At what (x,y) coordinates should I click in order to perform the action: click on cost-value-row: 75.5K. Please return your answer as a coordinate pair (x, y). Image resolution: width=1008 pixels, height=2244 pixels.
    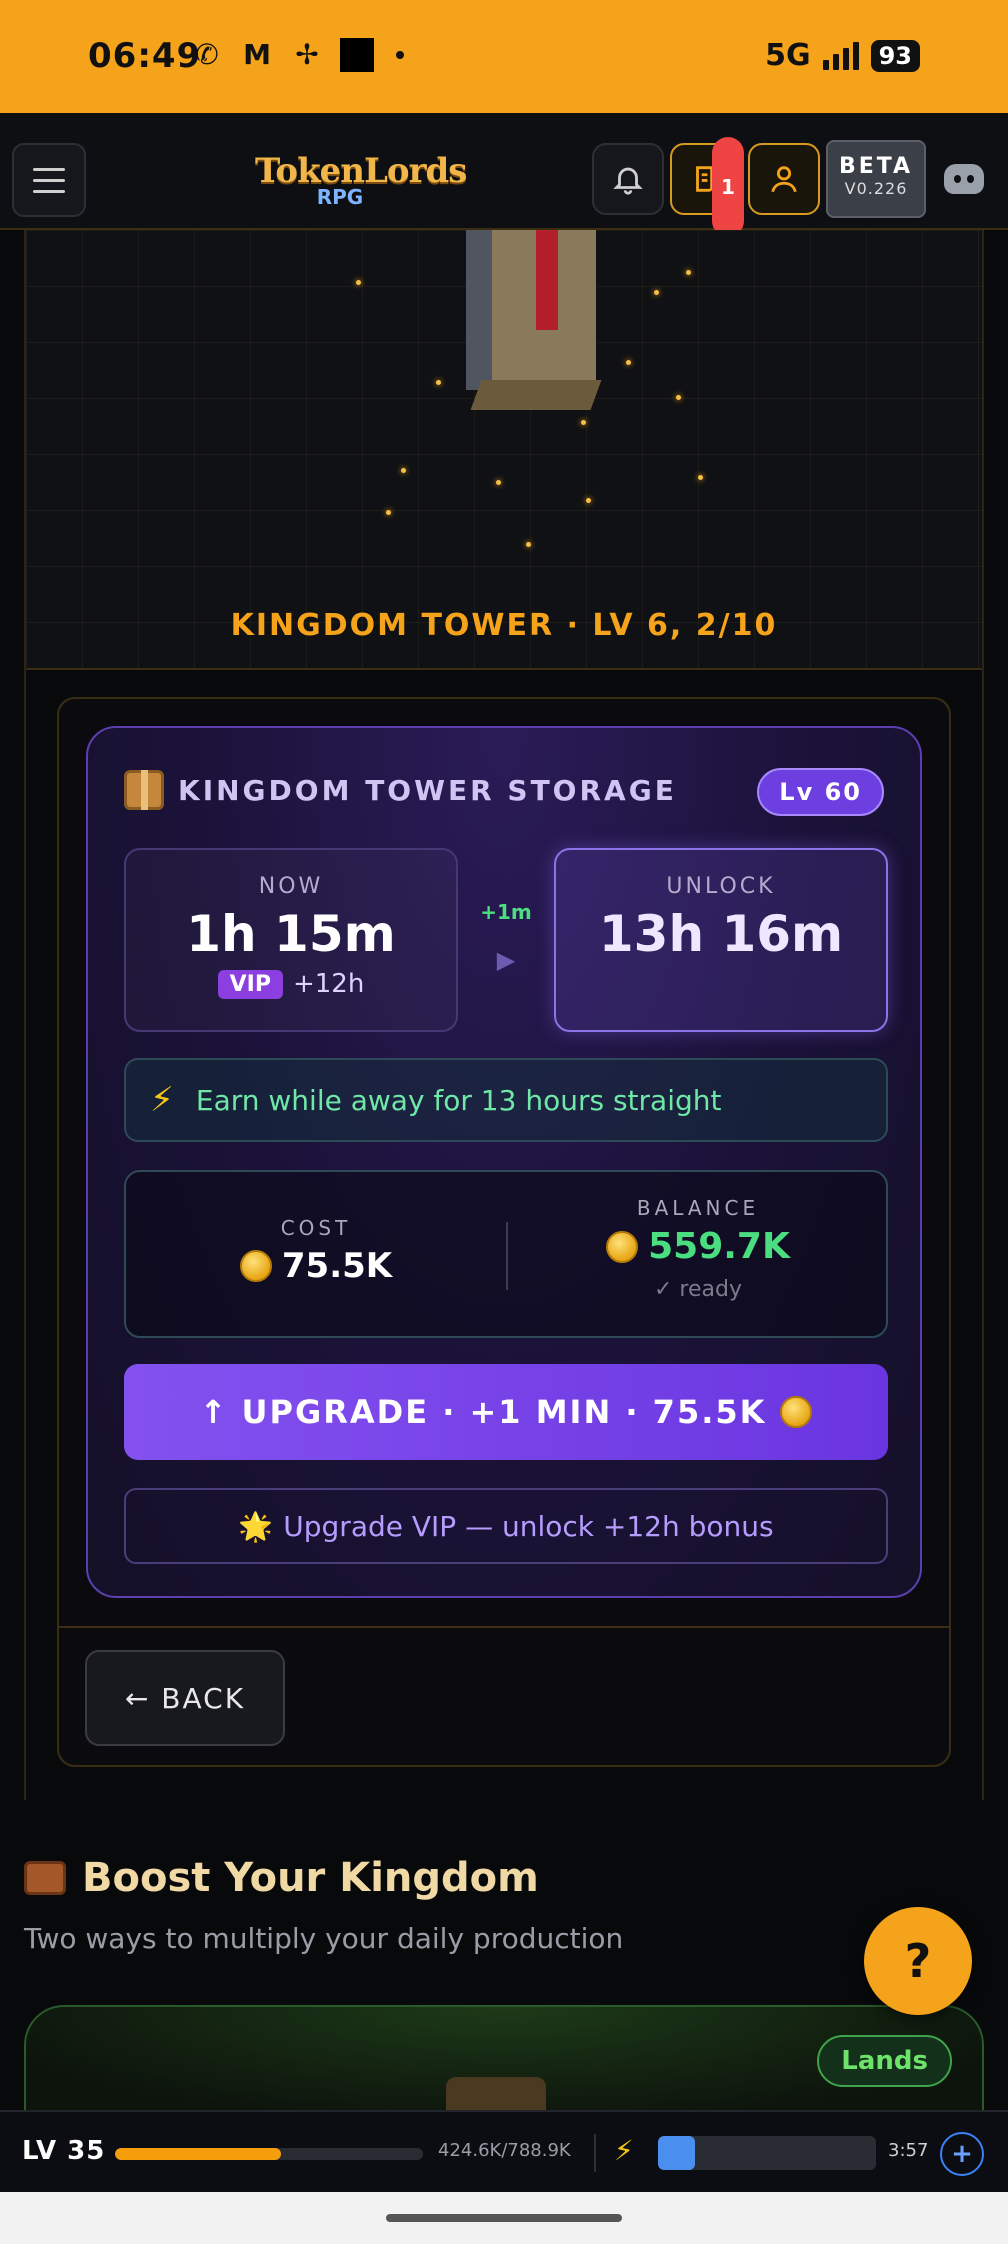
    Looking at the image, I should click on (316, 1266).